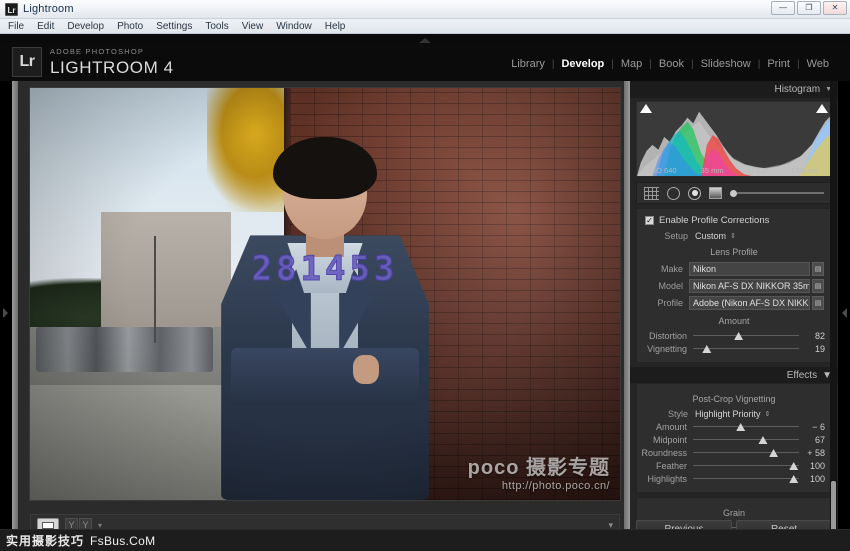 This screenshot has width=850, height=551. Describe the element at coordinates (746, 348) in the screenshot. I see `vignetting-slider-track` at that location.